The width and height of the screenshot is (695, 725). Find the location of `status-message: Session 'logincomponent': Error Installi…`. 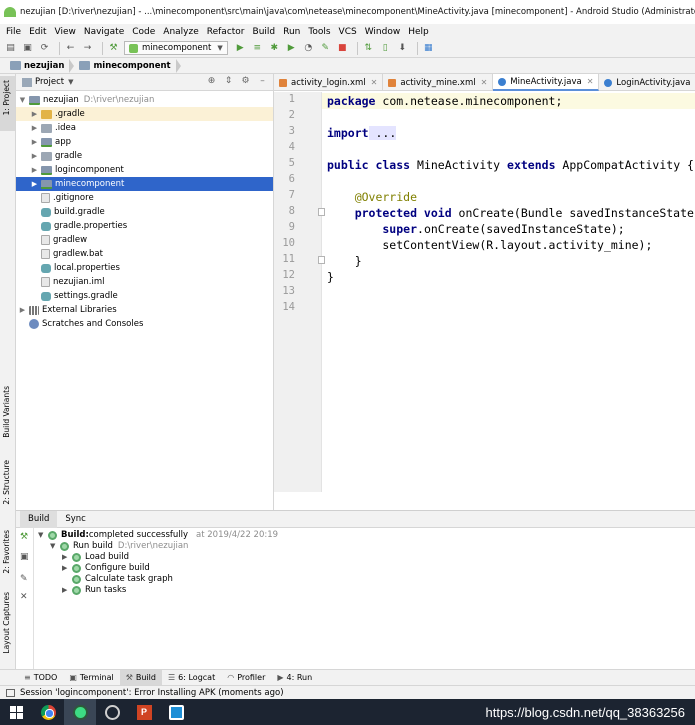

status-message: Session 'logincomponent': Error Installi… is located at coordinates (152, 693).